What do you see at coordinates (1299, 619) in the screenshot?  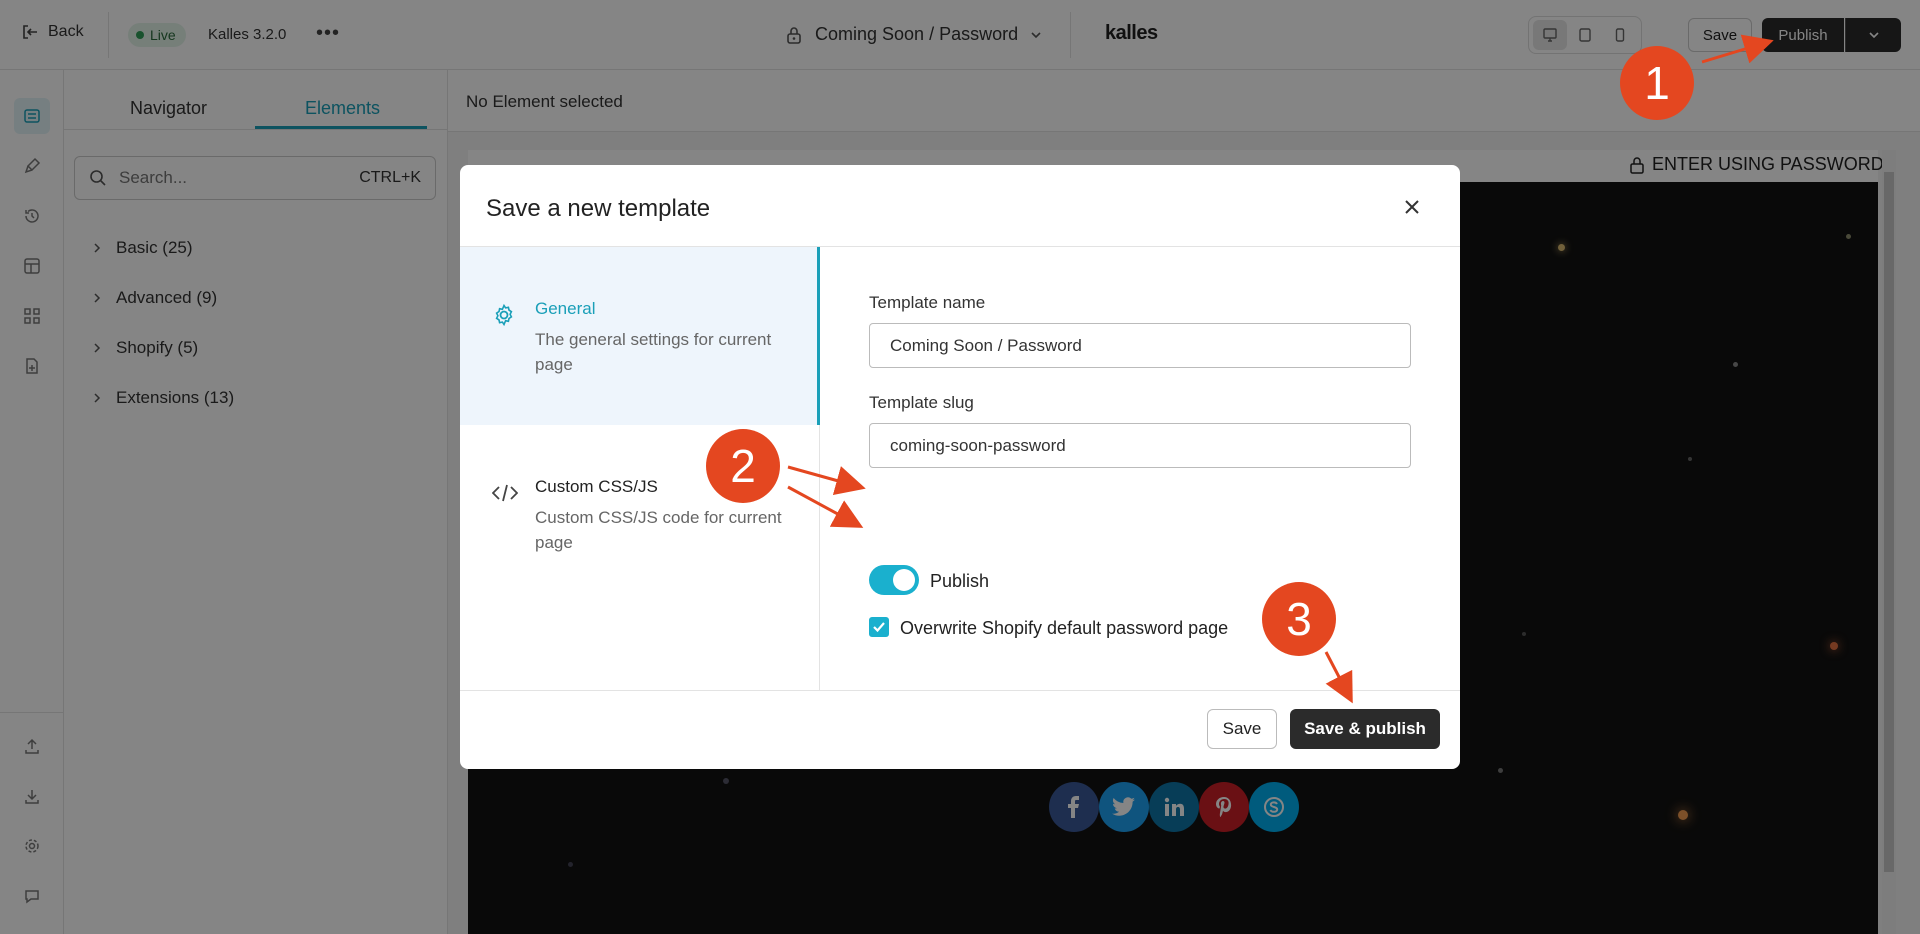 I see `step-3-badge: 3` at bounding box center [1299, 619].